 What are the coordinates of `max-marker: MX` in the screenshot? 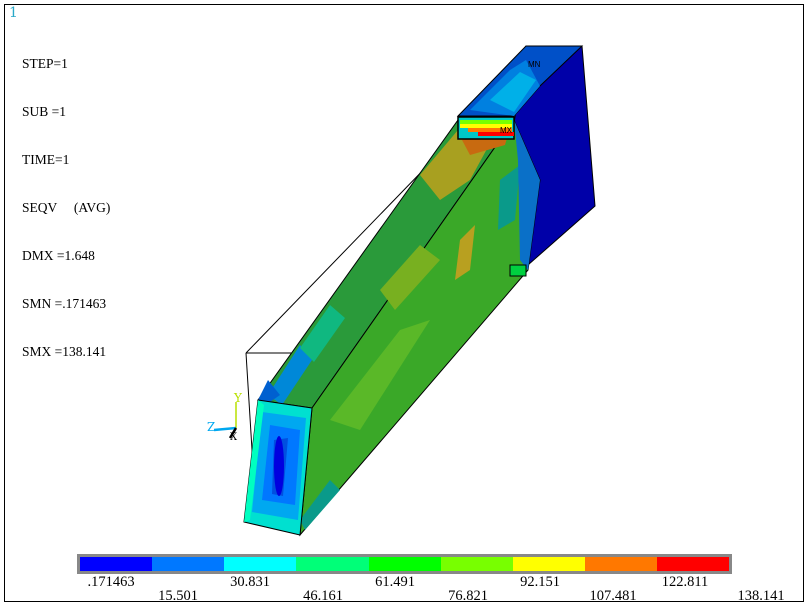 It's located at (506, 130).